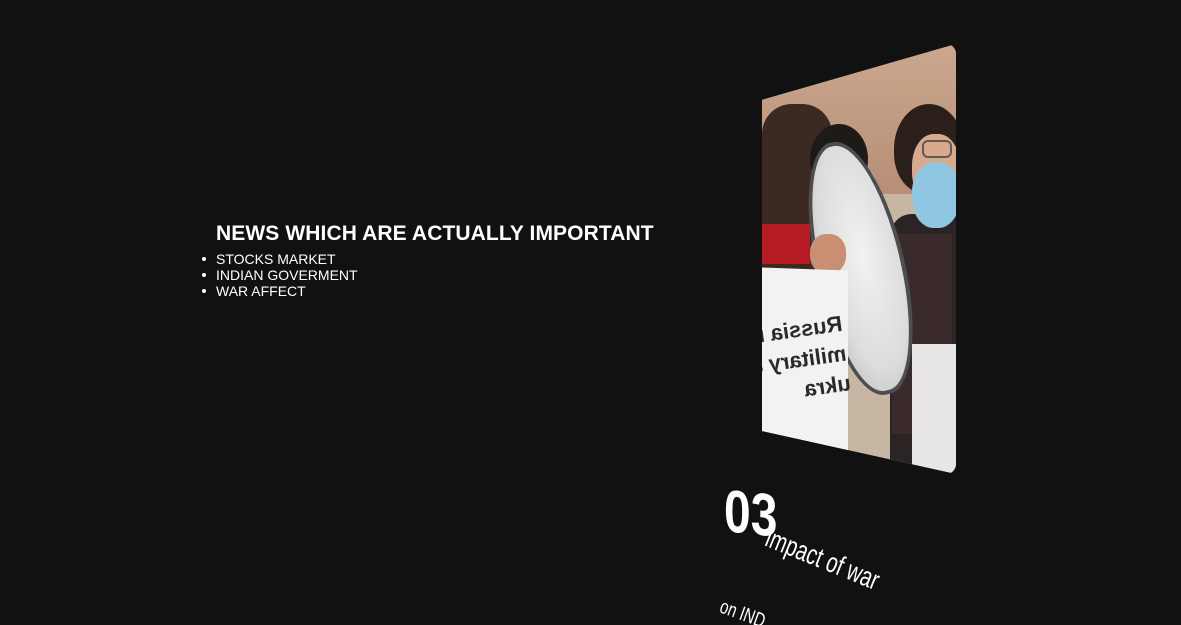  I want to click on card-caption: impact of war, so click(822, 559).